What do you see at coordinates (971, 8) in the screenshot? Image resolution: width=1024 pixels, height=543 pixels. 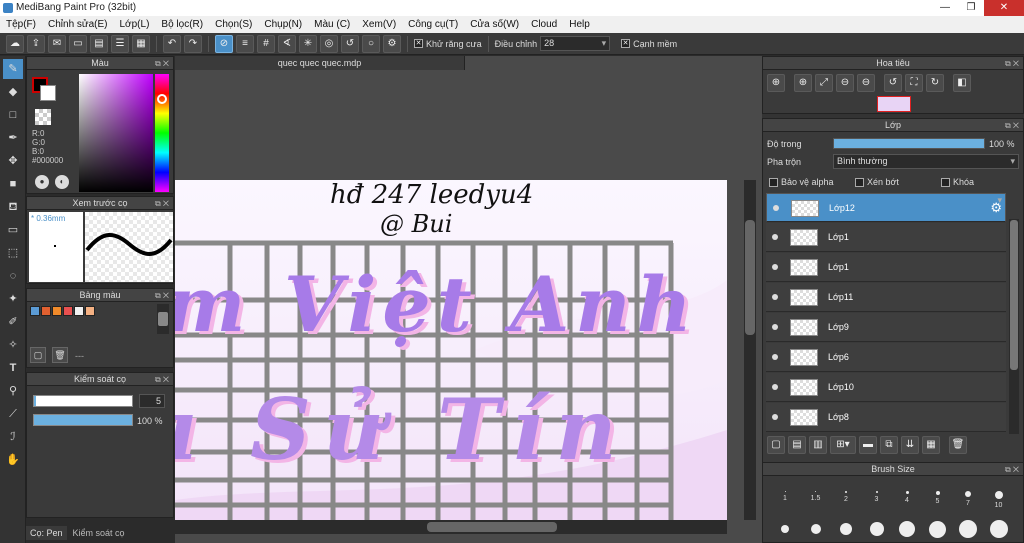 I see `maximize-button: ❐` at bounding box center [971, 8].